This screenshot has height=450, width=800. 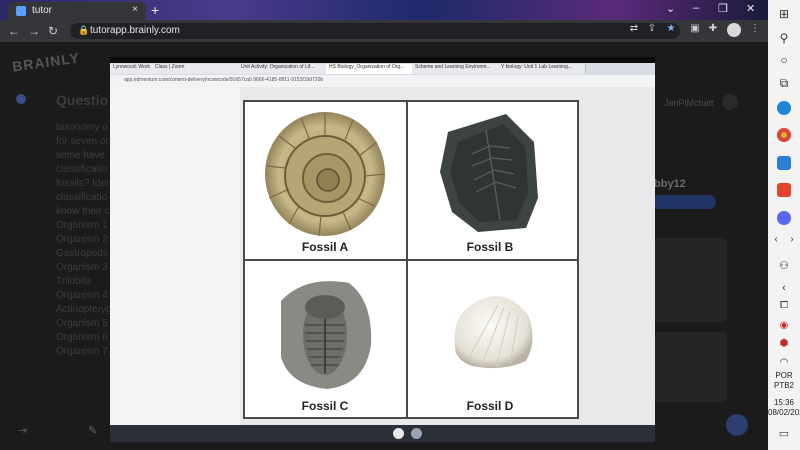 I want to click on fossil-c-cell: Fossil C, so click(x=325, y=339).